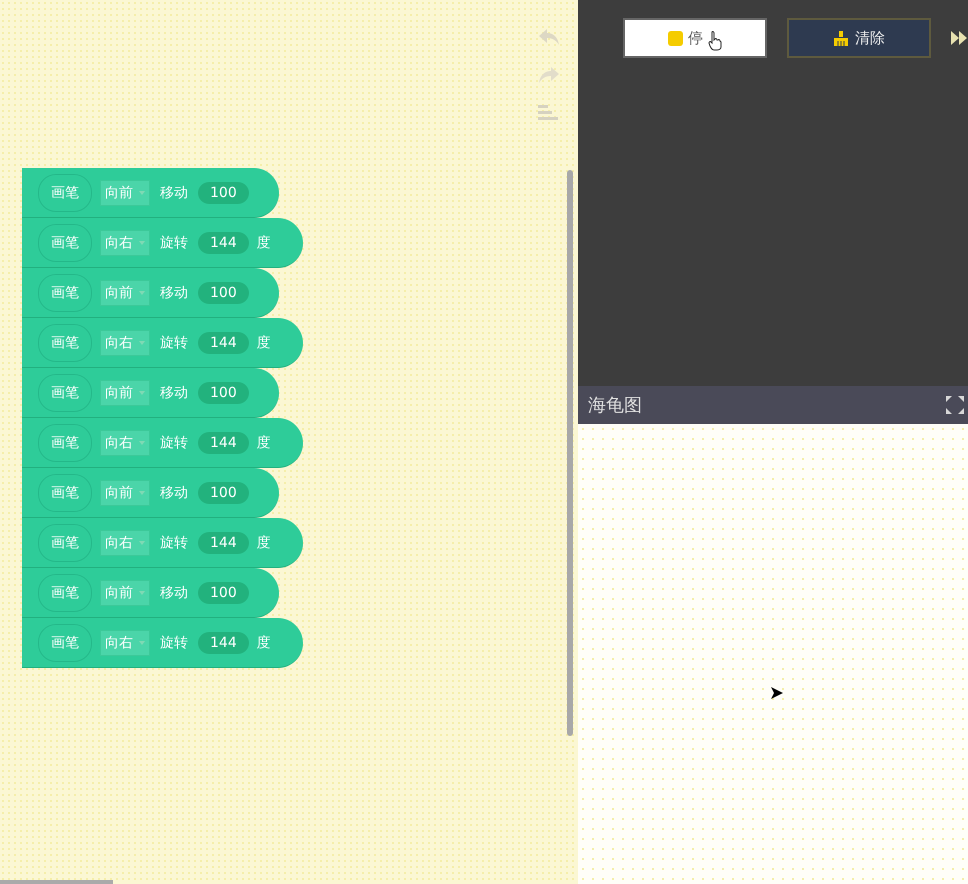 The height and width of the screenshot is (884, 968). What do you see at coordinates (675, 38) in the screenshot?
I see `stop-icon` at bounding box center [675, 38].